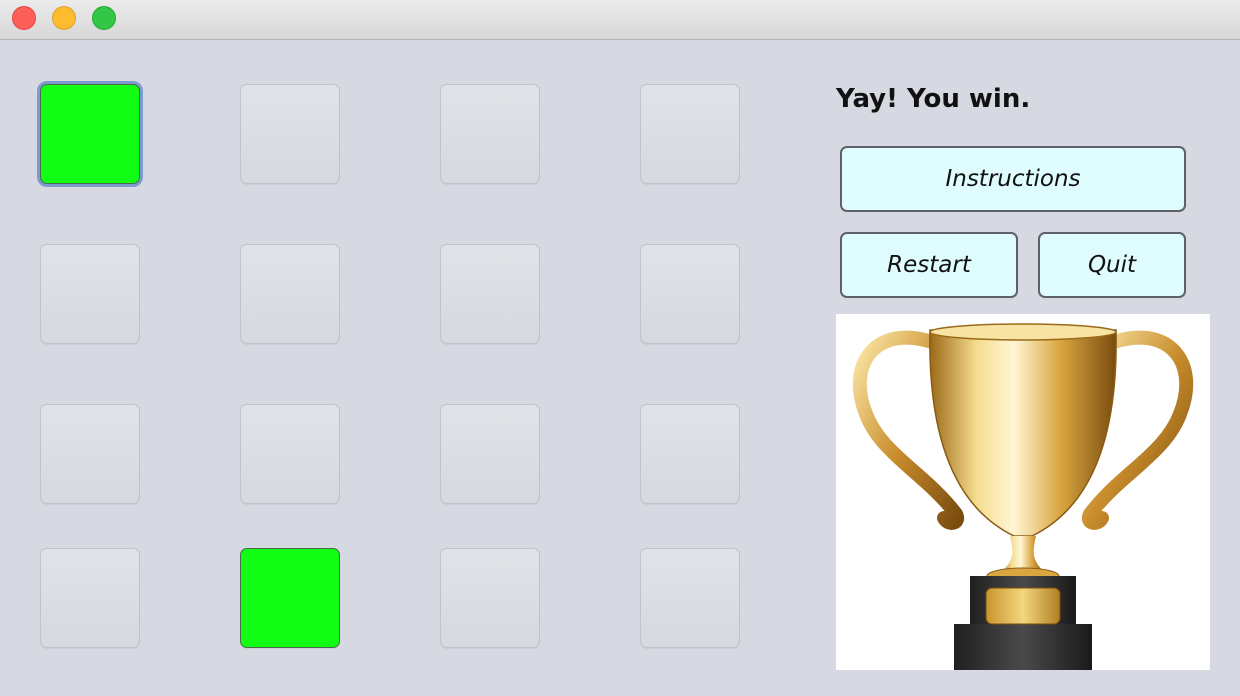  What do you see at coordinates (1023, 496) in the screenshot?
I see `trophy-icon` at bounding box center [1023, 496].